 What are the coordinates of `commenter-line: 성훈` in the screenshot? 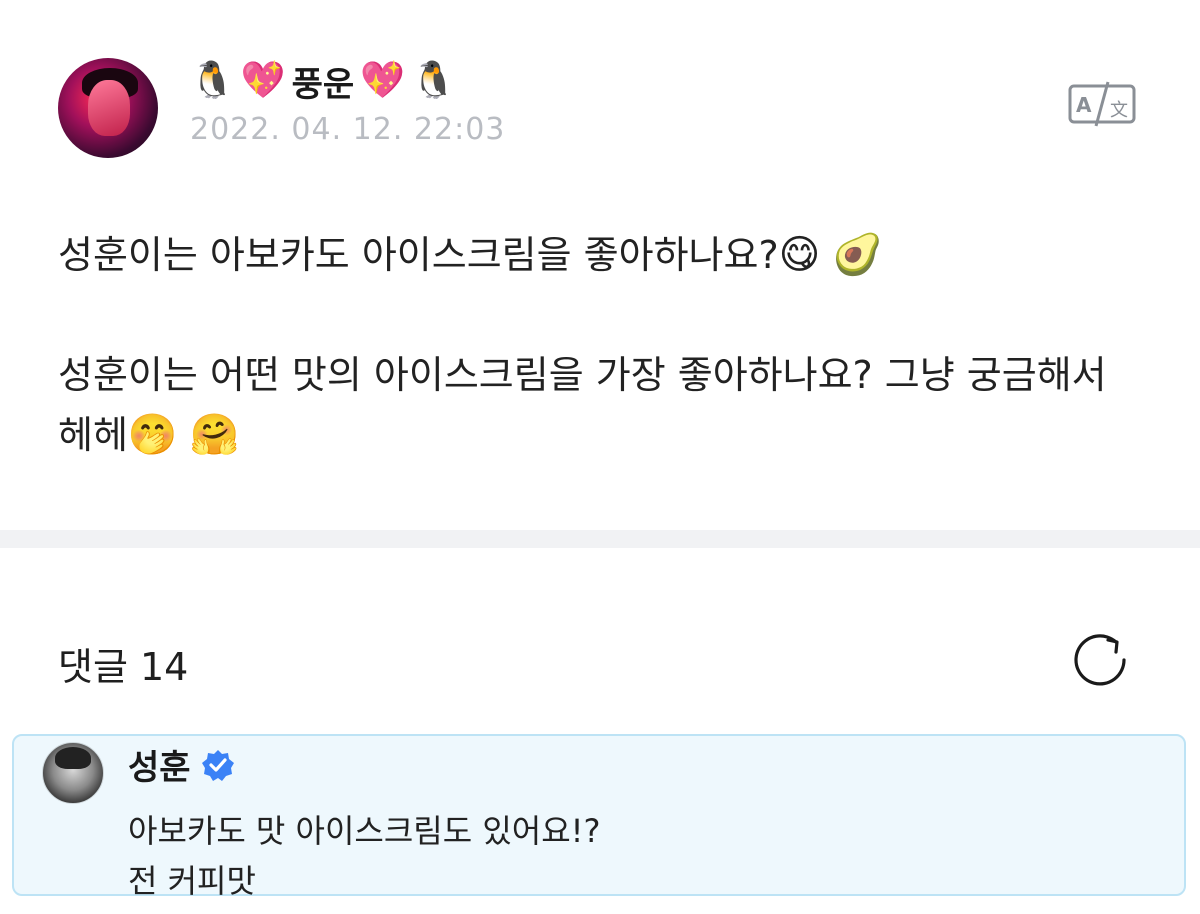 It's located at (181, 764).